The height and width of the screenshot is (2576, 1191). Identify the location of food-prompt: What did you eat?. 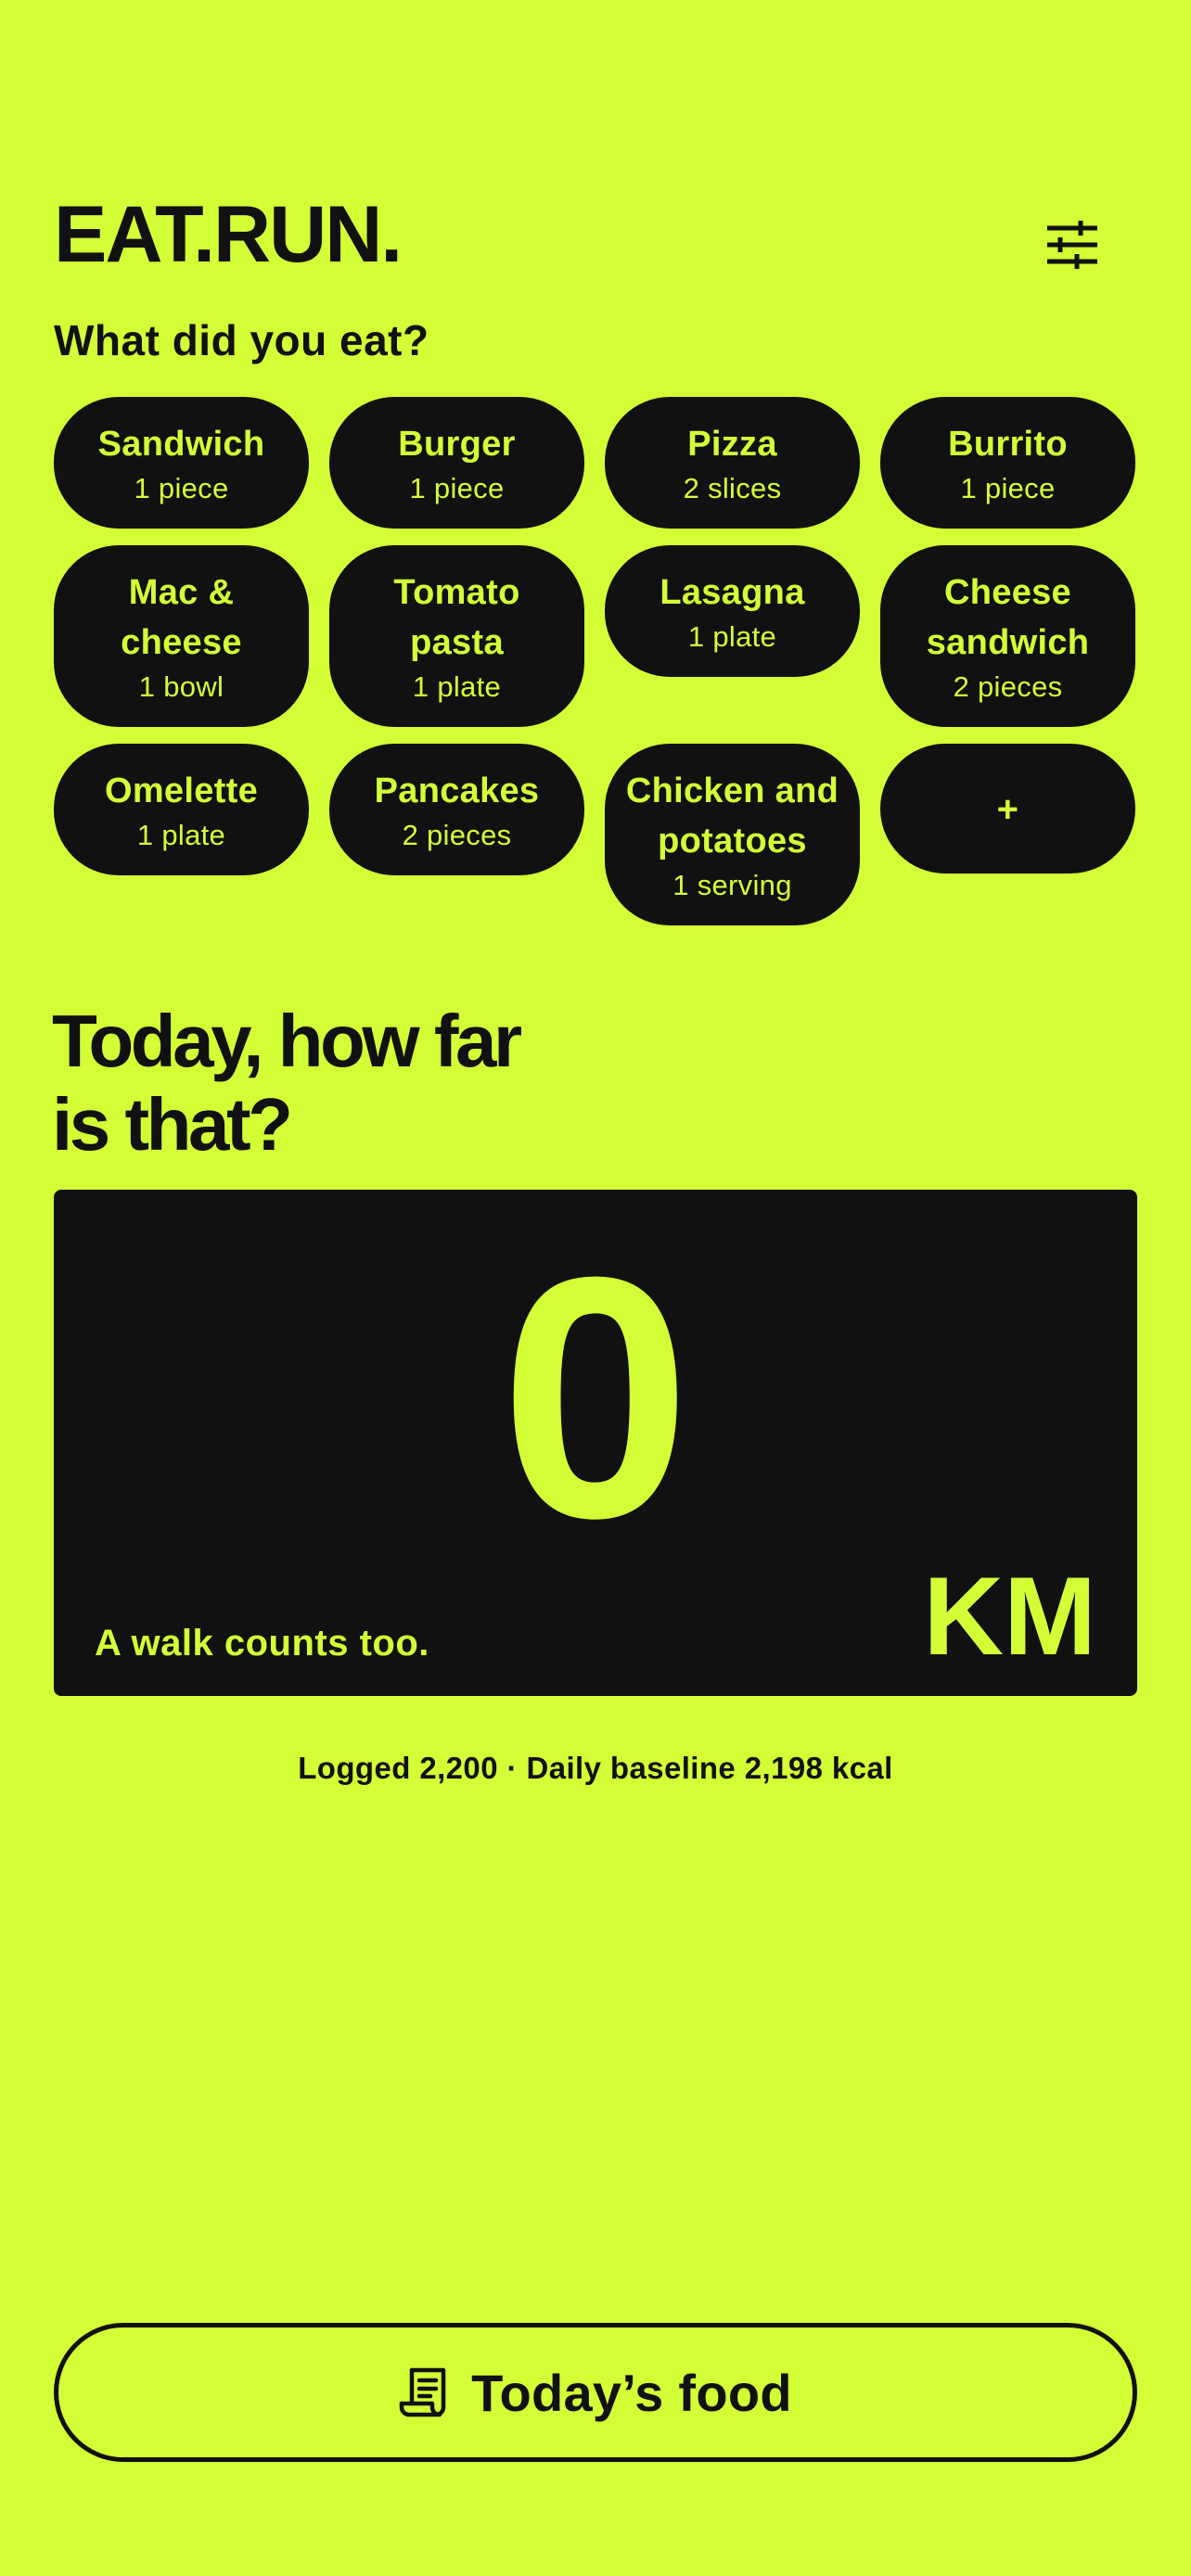
(241, 340).